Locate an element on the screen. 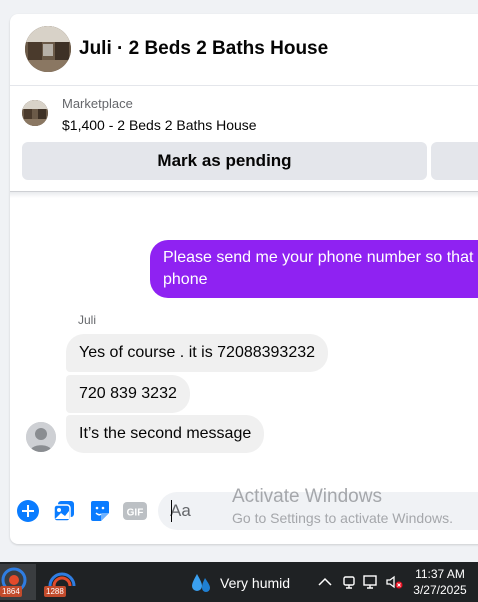 Image resolution: width=478 pixels, height=602 pixels. message-input: Aa is located at coordinates (318, 511).